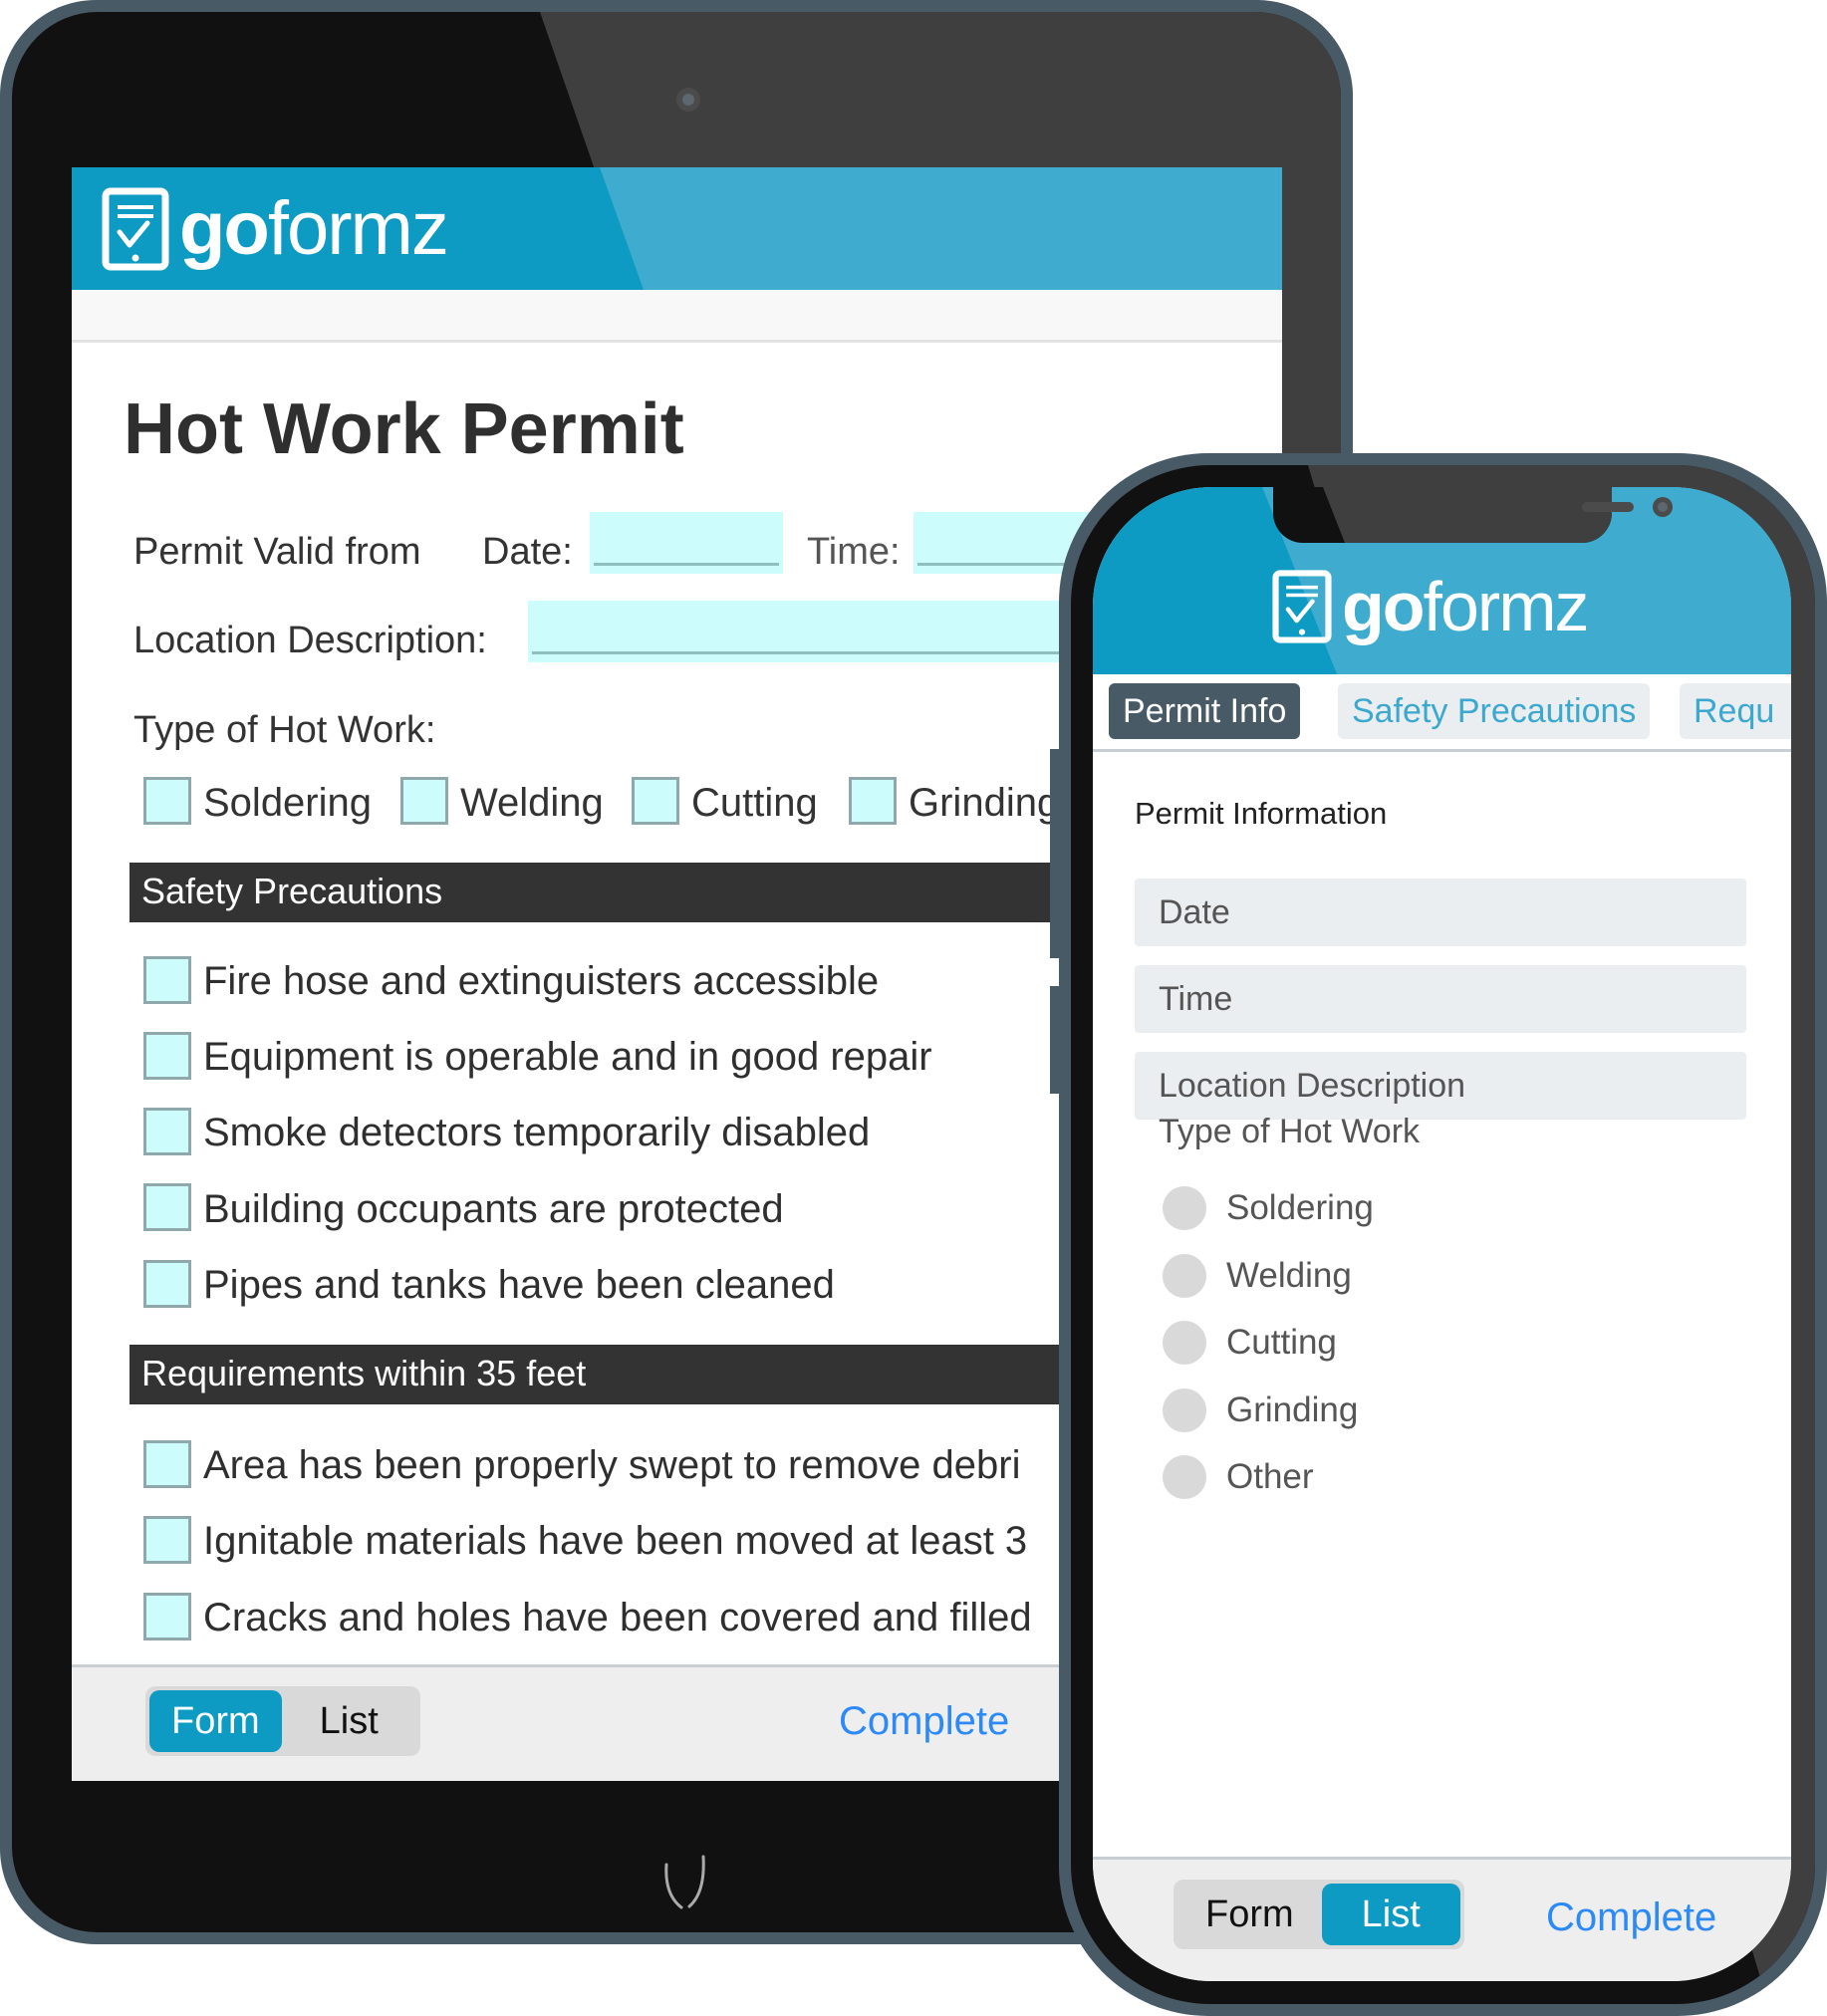 Image resolution: width=1827 pixels, height=2016 pixels. I want to click on list-item: Fire hose and extinguisters accessible, so click(541, 981).